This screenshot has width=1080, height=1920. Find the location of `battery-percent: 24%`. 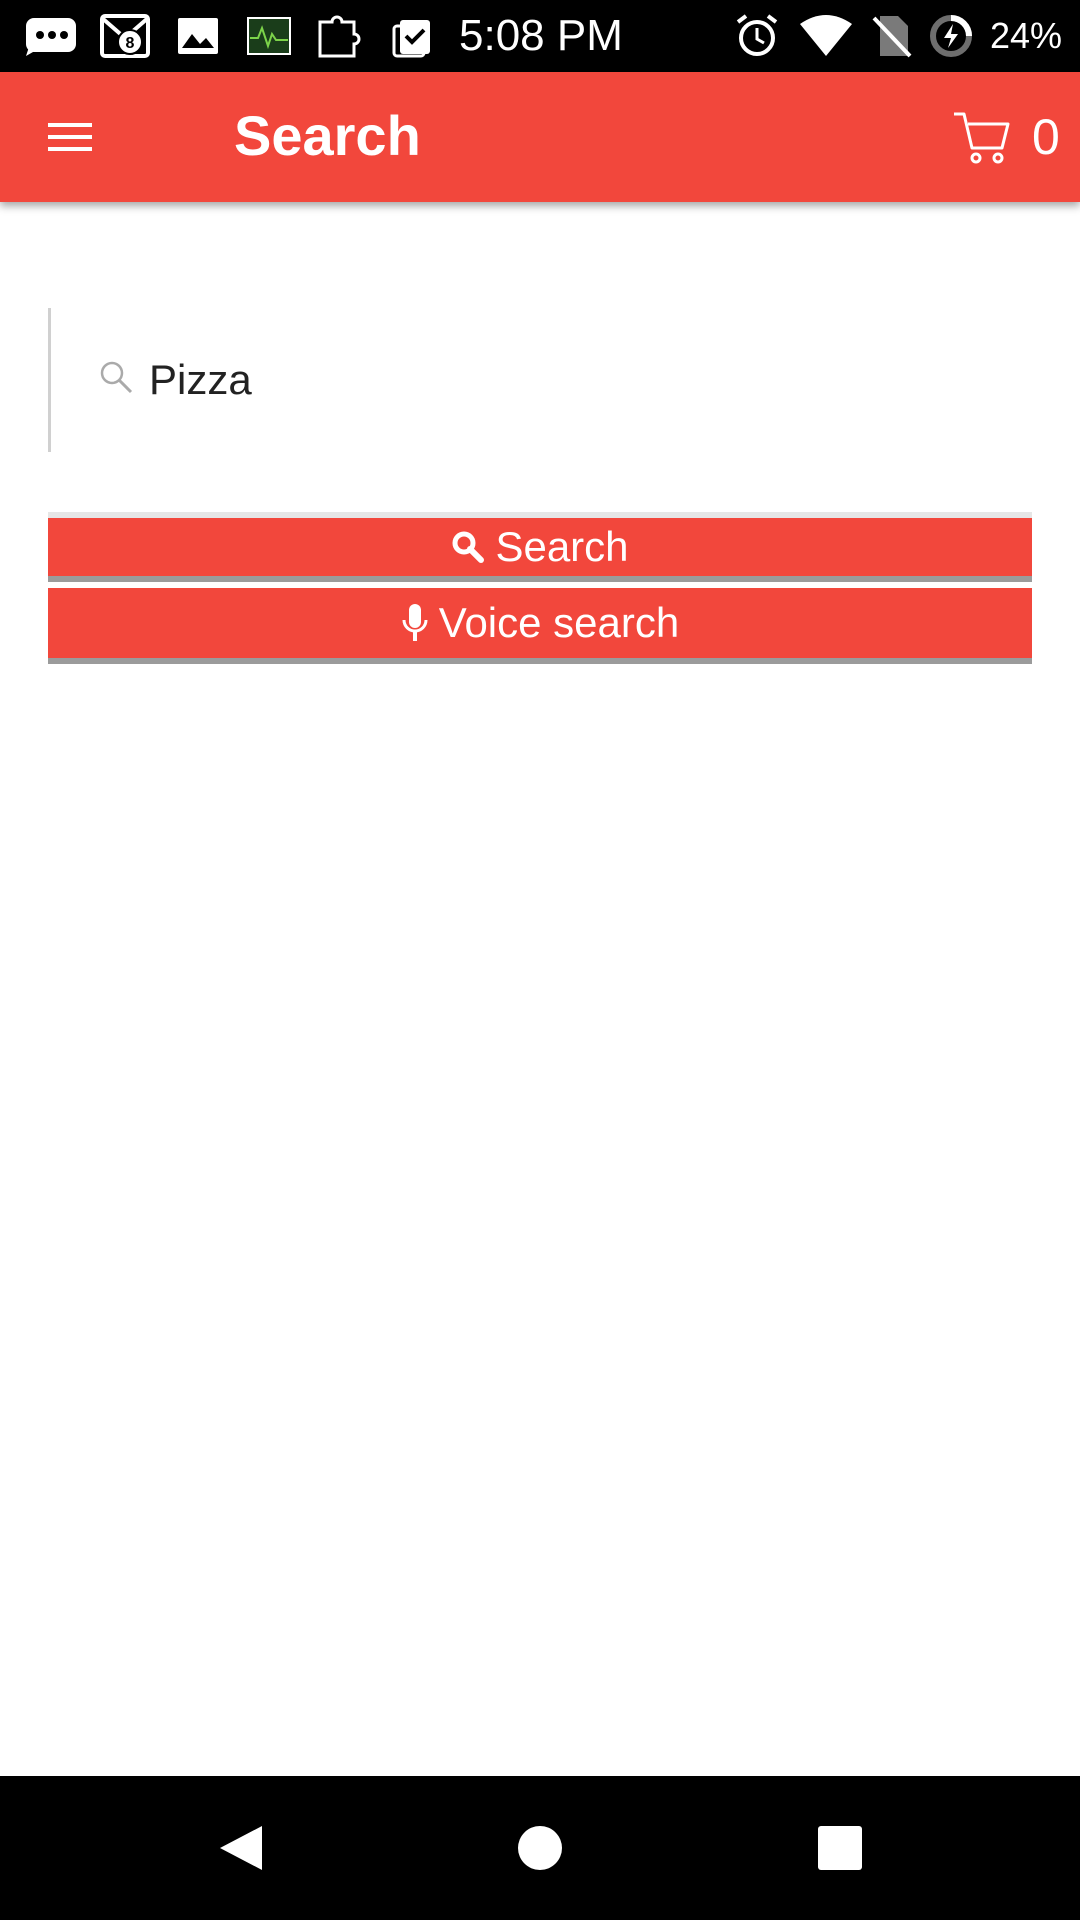

battery-percent: 24% is located at coordinates (1026, 35).